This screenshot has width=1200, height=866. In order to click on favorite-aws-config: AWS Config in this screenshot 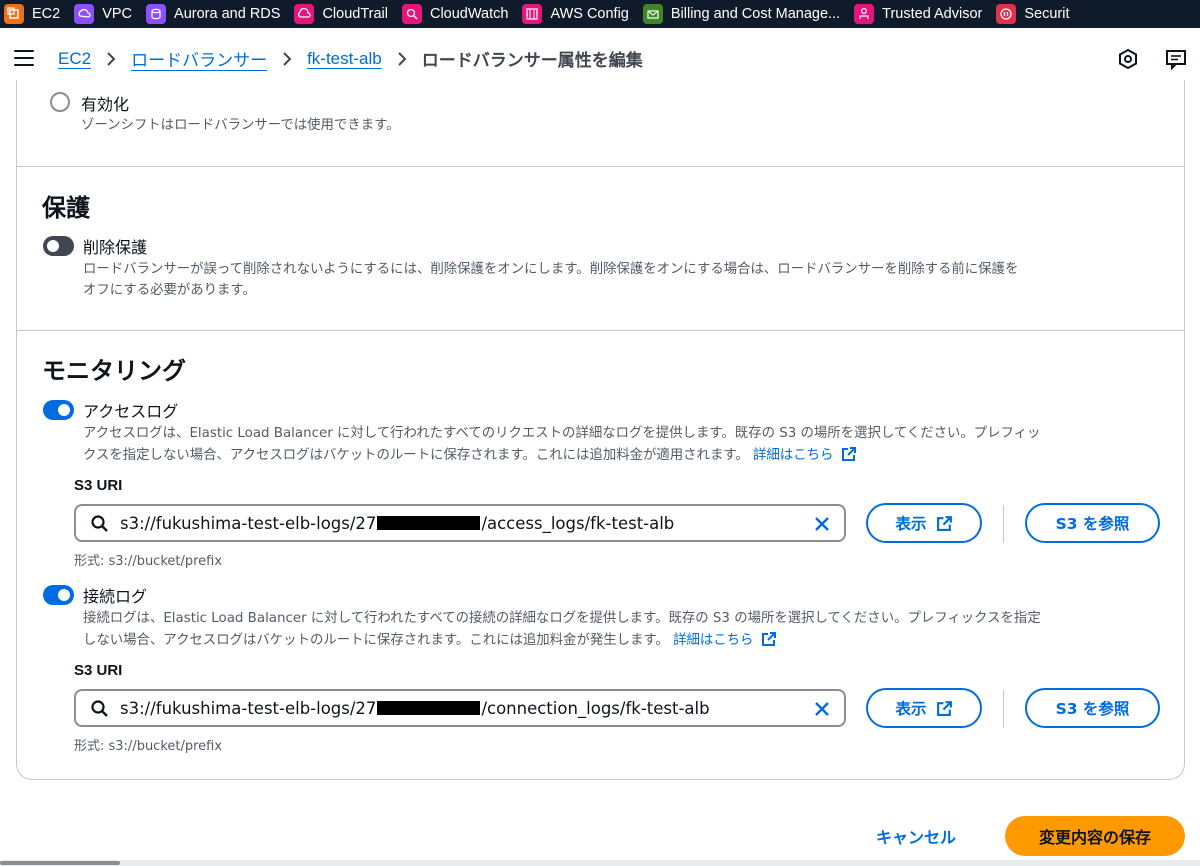, I will do `click(578, 14)`.